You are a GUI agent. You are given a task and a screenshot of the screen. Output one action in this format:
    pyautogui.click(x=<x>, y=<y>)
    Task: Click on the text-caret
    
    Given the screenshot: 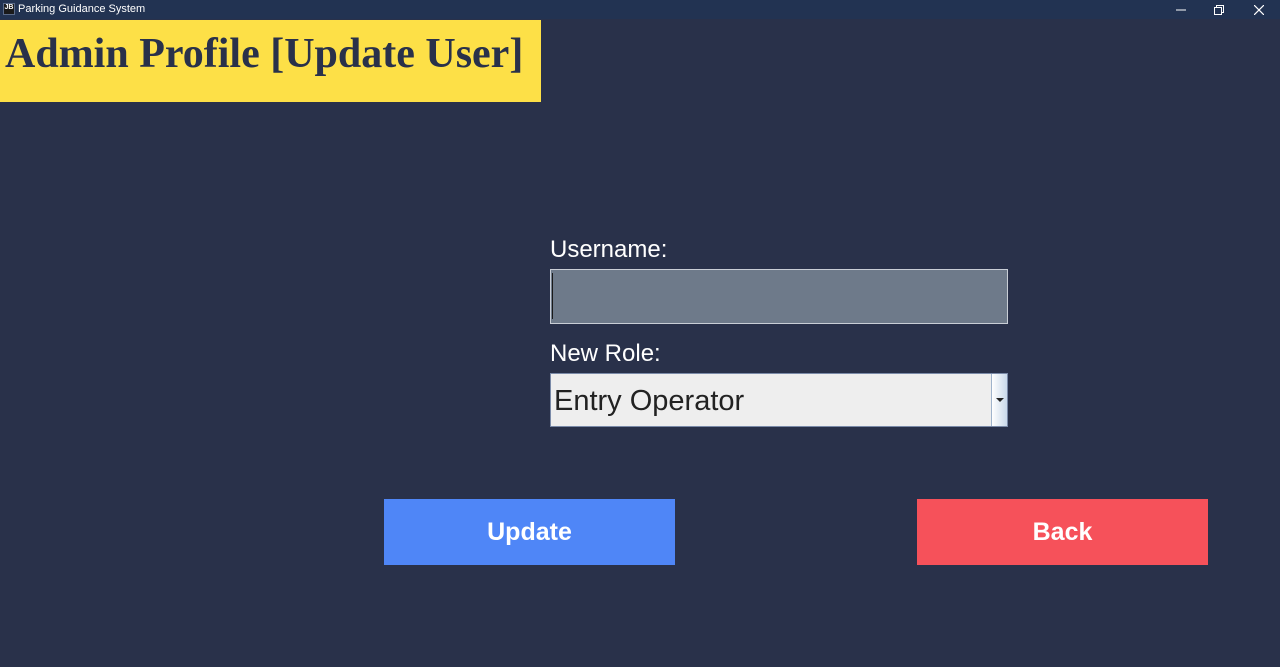 What is the action you would take?
    pyautogui.click(x=552, y=296)
    